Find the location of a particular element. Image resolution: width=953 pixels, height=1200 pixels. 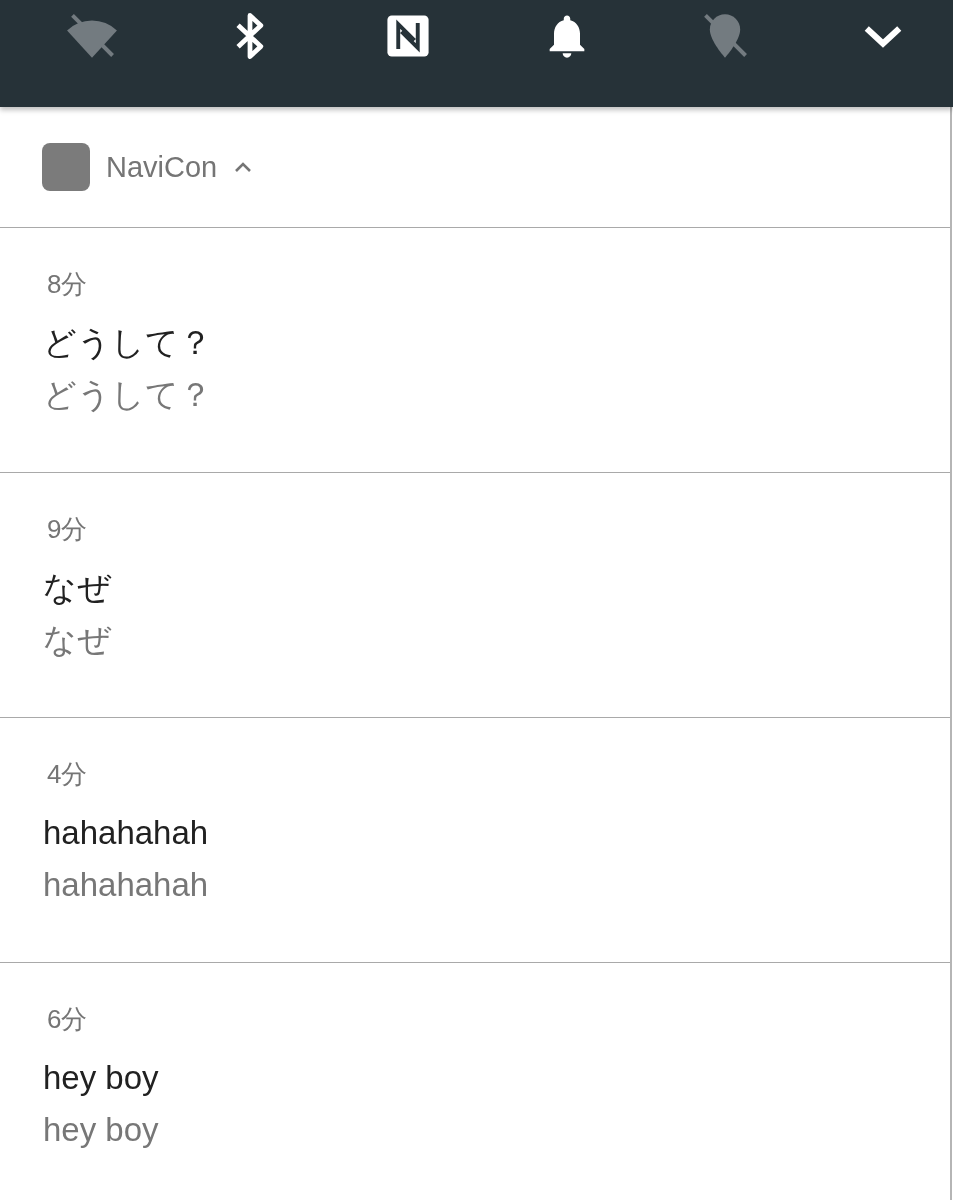

notification-title: なぜ is located at coordinates (77, 587).